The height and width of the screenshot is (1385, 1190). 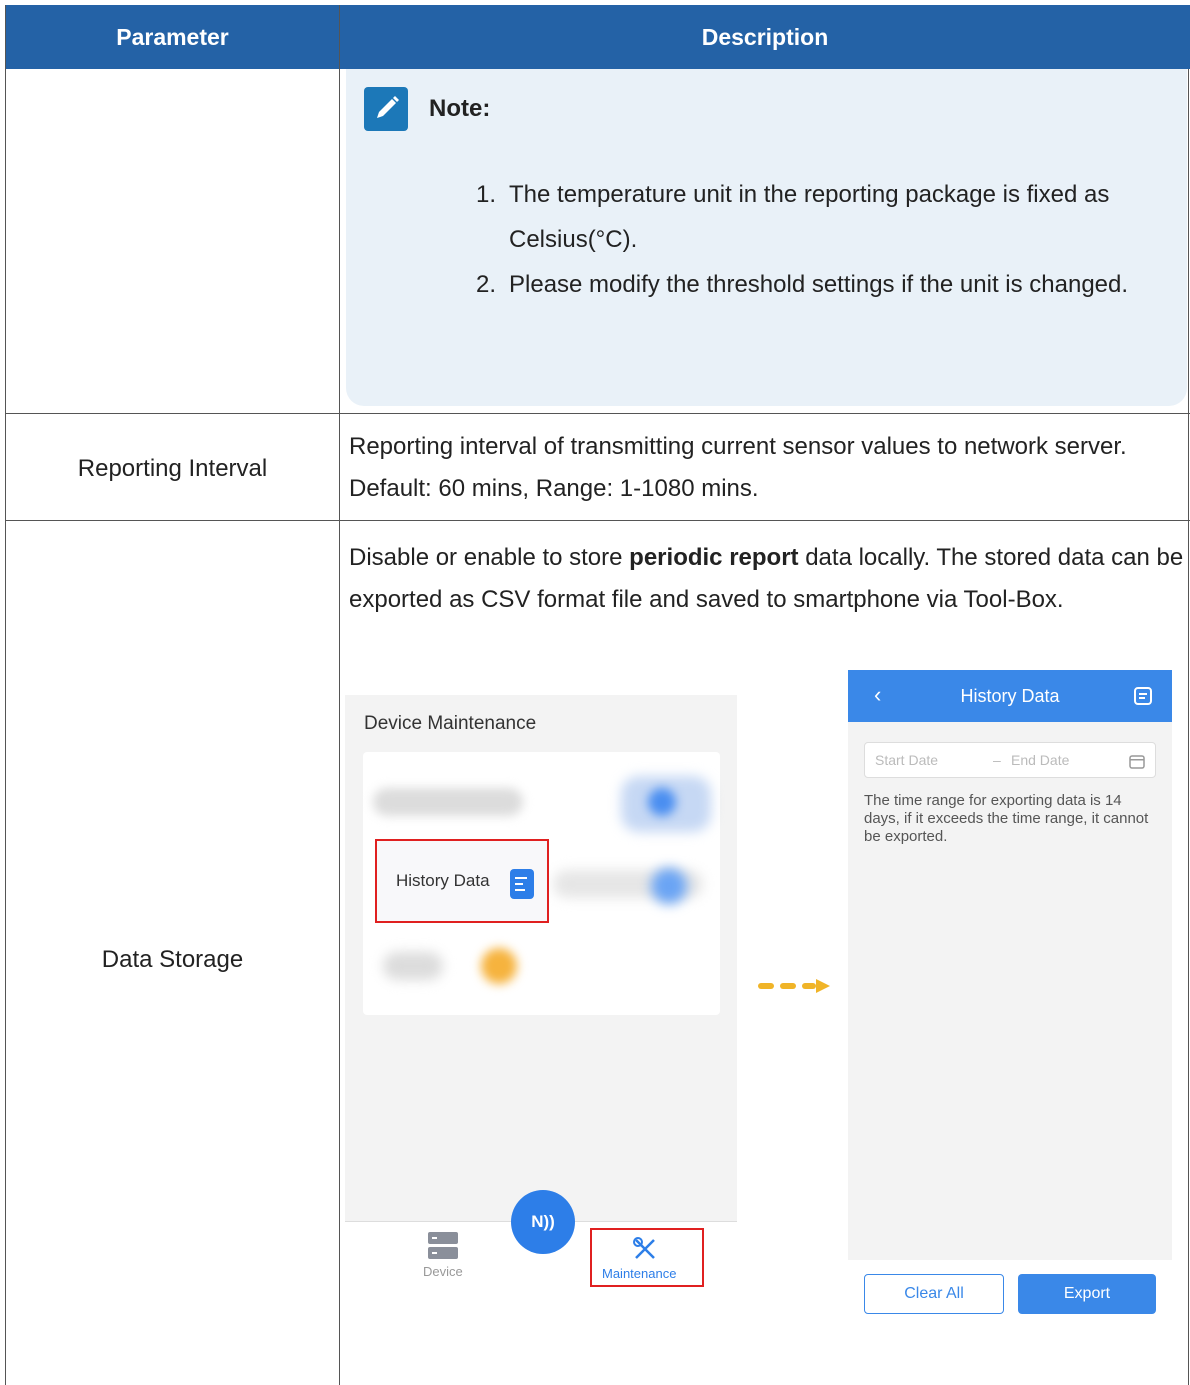 I want to click on history-data-label: History Data, so click(x=443, y=880).